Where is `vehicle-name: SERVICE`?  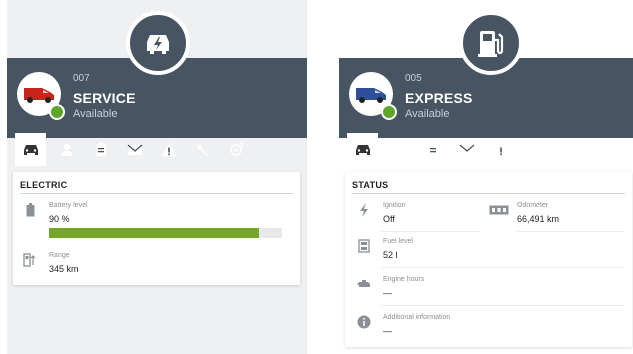
vehicle-name: SERVICE is located at coordinates (104, 98).